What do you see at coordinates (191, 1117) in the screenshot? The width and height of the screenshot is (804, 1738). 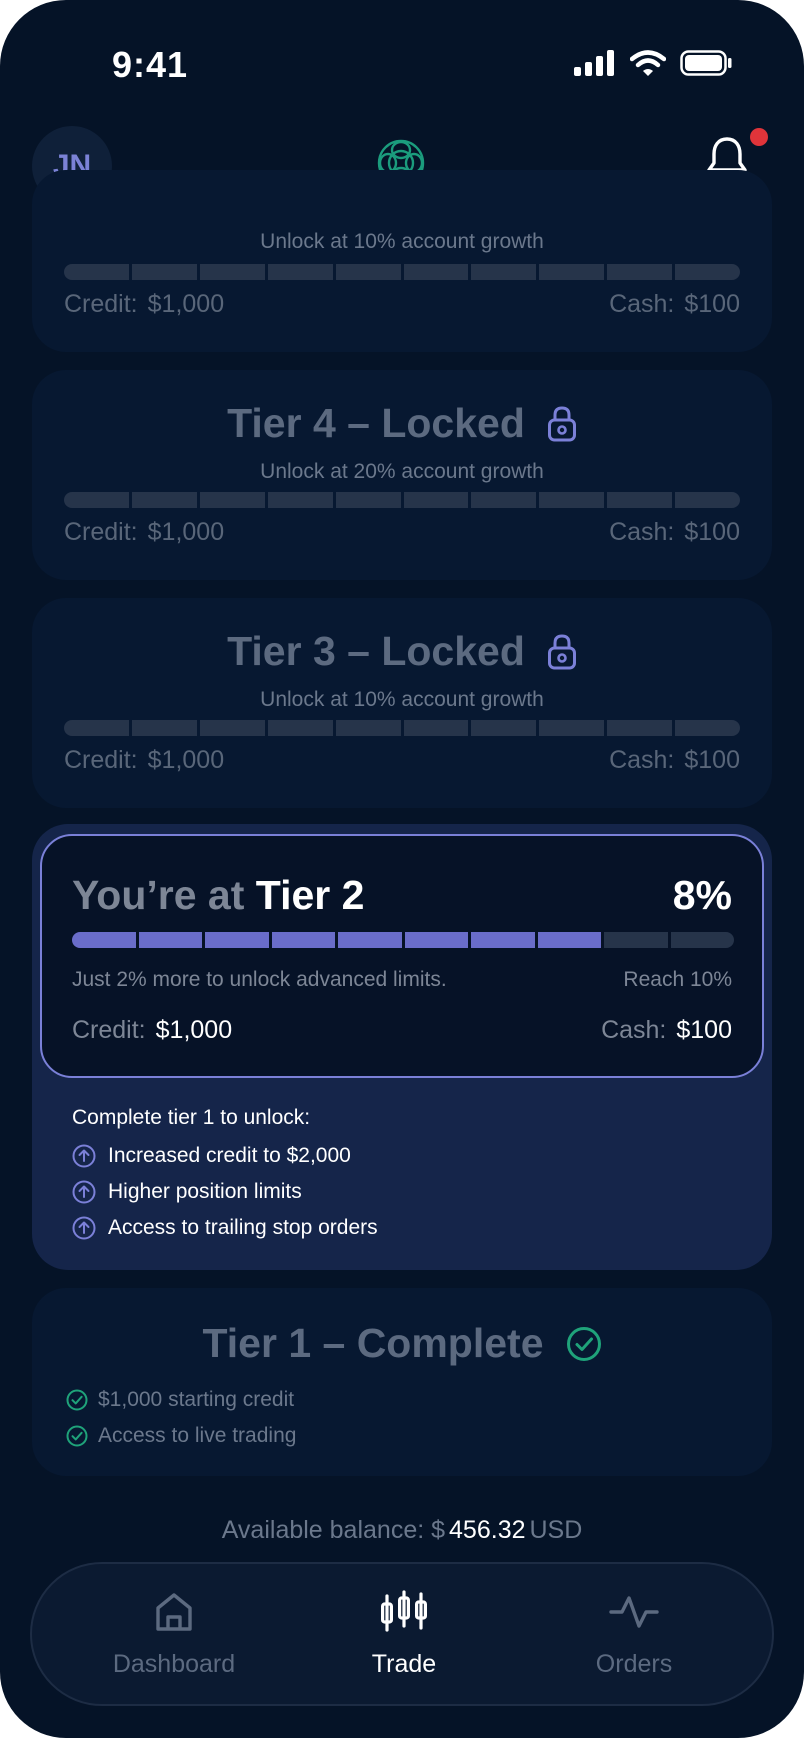 I see `unlock-heading: Complete tier 1 to unlock:` at bounding box center [191, 1117].